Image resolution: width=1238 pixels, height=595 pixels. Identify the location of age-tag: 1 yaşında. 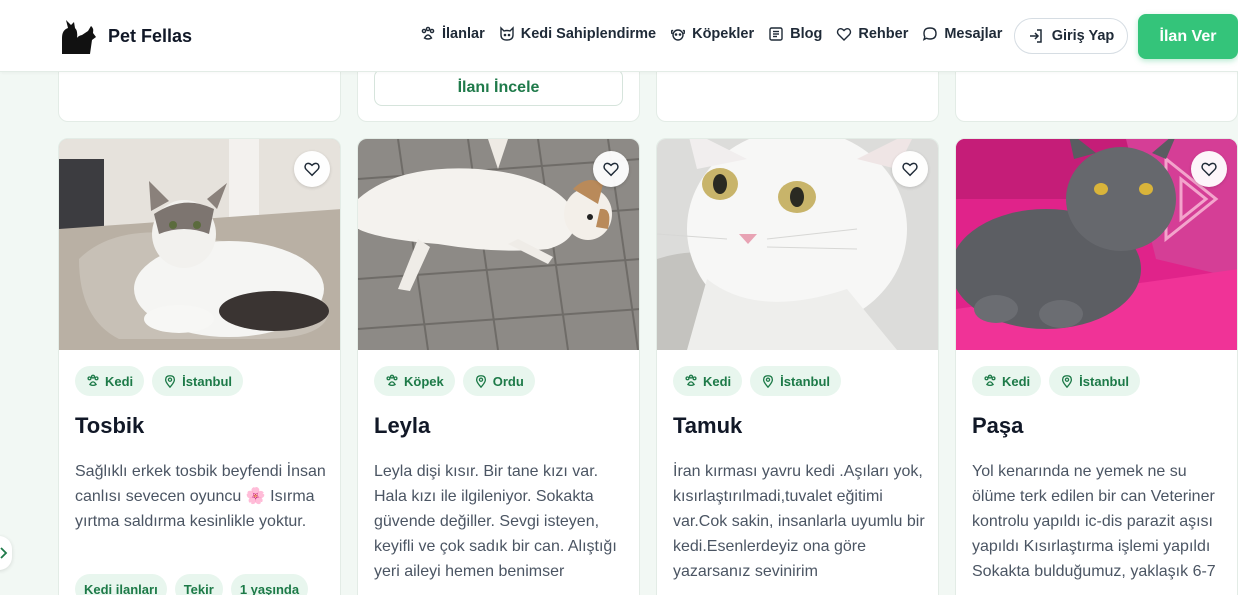
(269, 584).